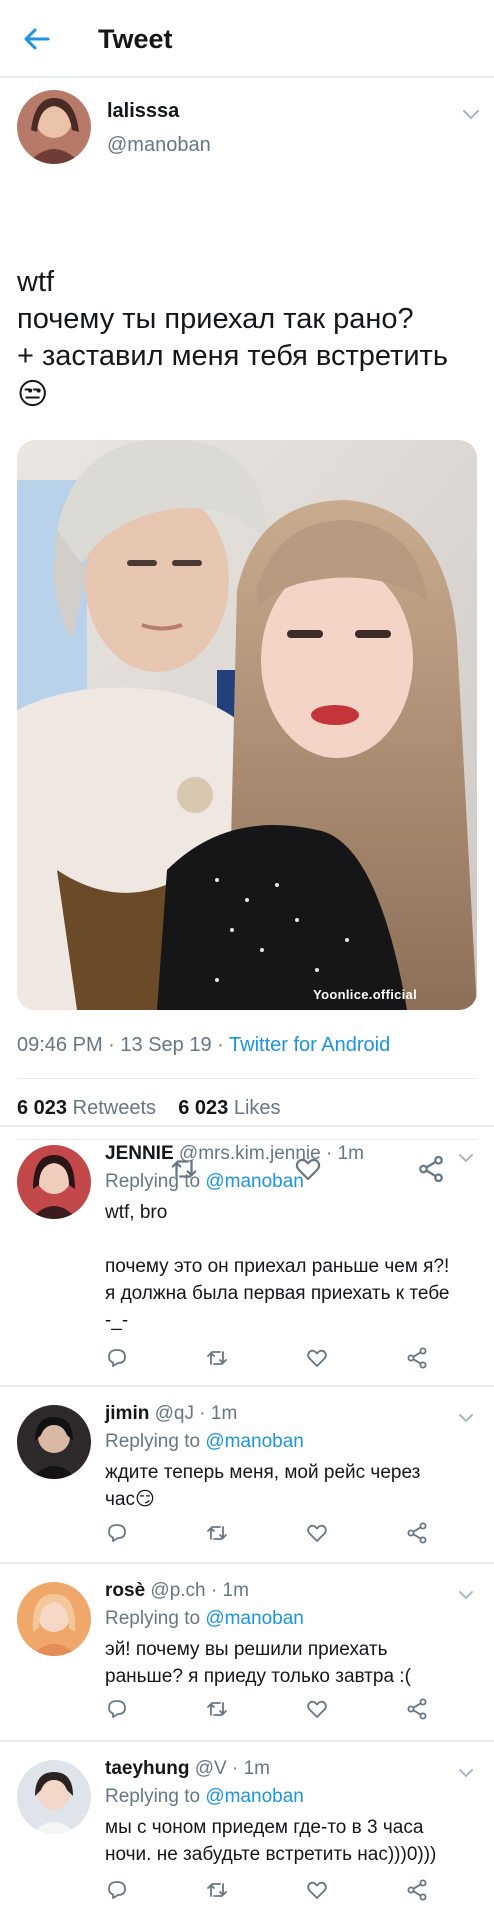 Image resolution: width=494 pixels, height=1920 pixels. I want to click on reply-text-line: -_-, so click(117, 1320).